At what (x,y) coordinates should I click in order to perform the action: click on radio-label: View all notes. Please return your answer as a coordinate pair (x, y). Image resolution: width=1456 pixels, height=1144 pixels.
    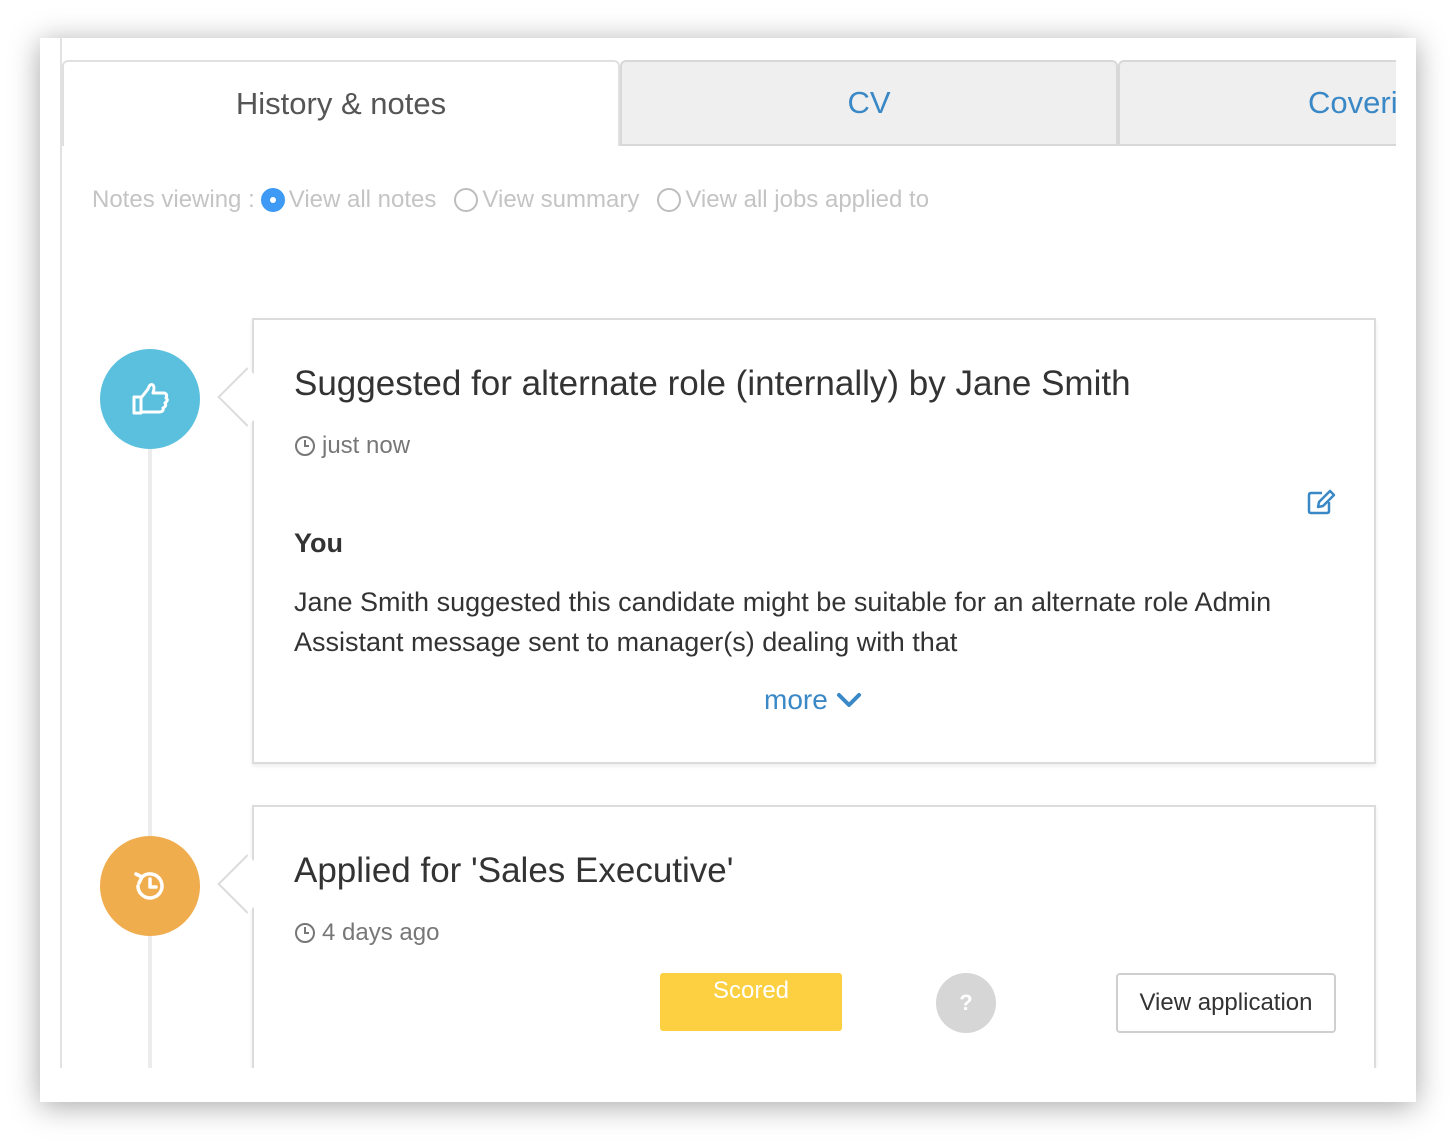
    Looking at the image, I should click on (362, 199).